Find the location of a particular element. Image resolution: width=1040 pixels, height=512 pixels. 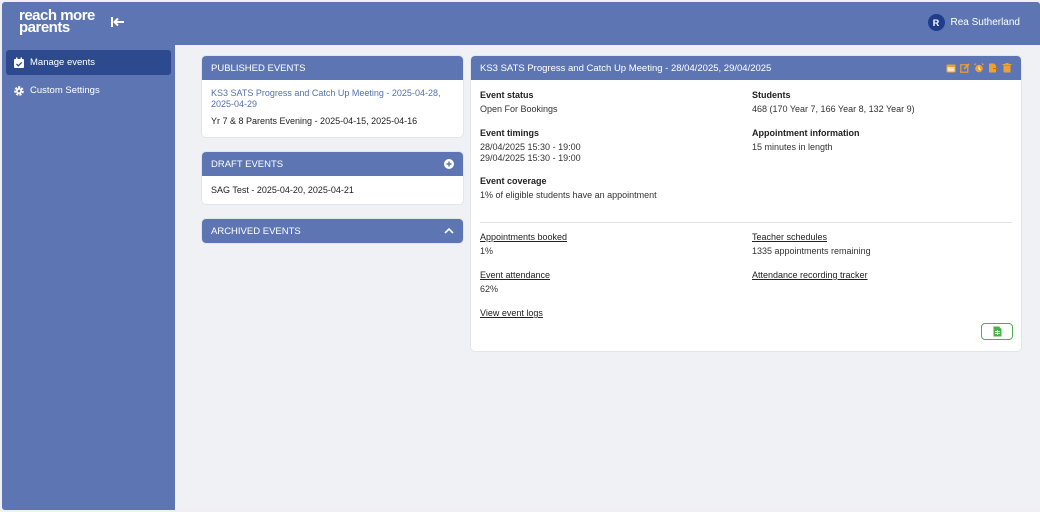

event-attendance-value: 62% is located at coordinates (489, 289).